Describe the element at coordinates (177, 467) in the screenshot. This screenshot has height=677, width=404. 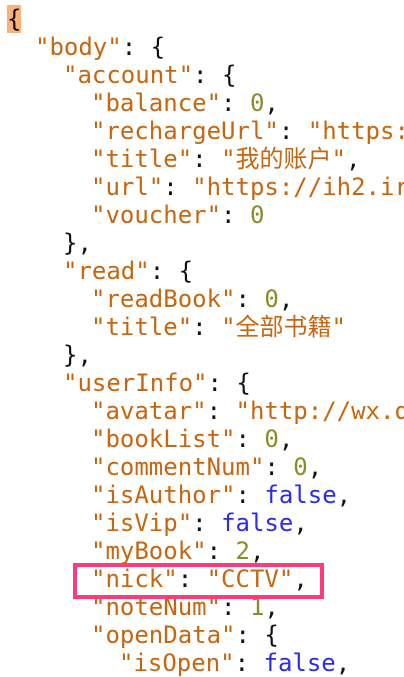
I see `json-key: "commentNum"` at that location.